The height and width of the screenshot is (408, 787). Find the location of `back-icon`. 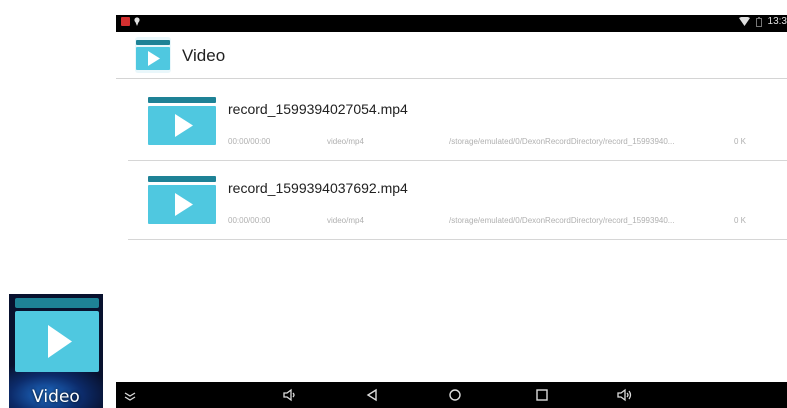

back-icon is located at coordinates (372, 395).